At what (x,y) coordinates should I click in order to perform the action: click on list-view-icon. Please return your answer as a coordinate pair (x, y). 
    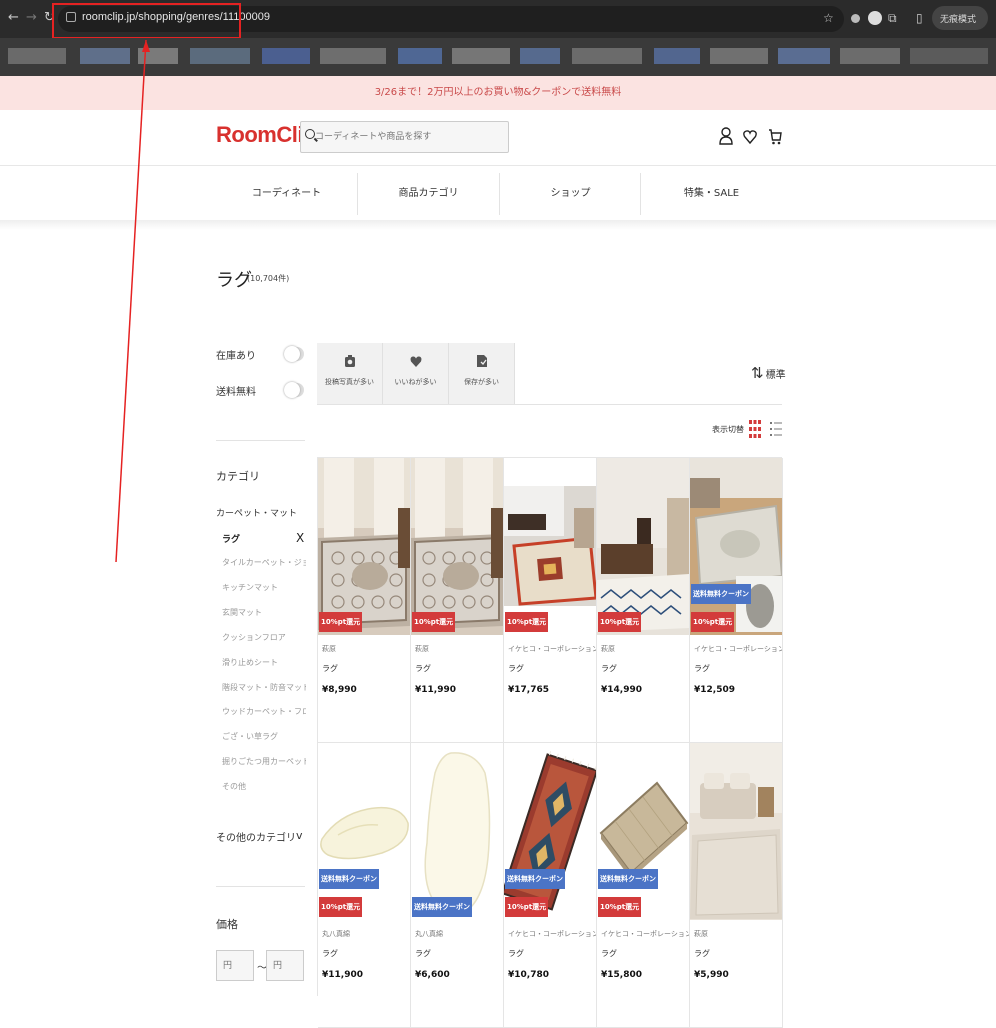
    Looking at the image, I should click on (776, 429).